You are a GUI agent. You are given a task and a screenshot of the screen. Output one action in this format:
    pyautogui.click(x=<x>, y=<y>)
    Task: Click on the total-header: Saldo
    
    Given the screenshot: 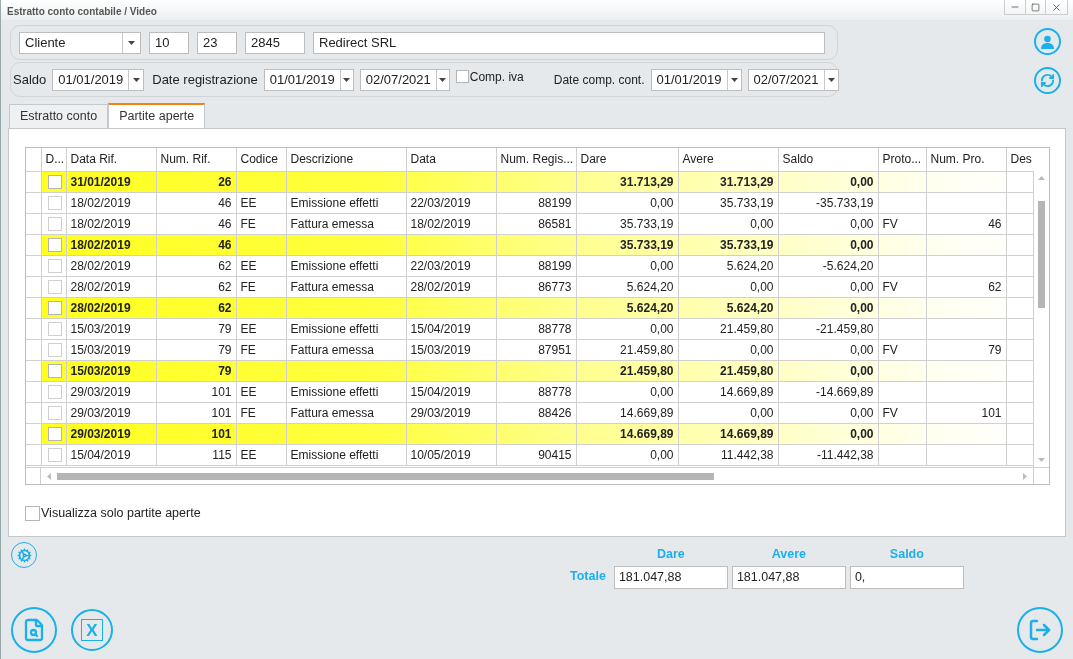 What is the action you would take?
    pyautogui.click(x=906, y=555)
    